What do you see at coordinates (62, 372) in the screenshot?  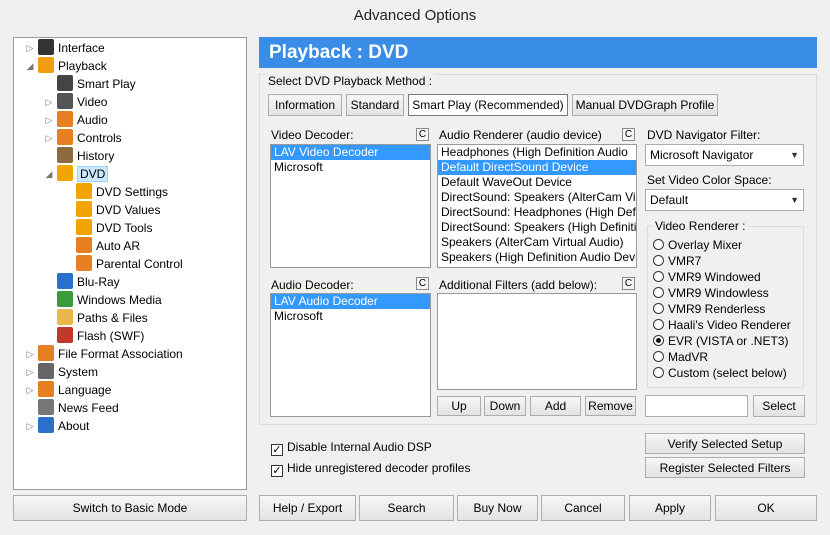 I see `tree-item-system: ▷ System` at bounding box center [62, 372].